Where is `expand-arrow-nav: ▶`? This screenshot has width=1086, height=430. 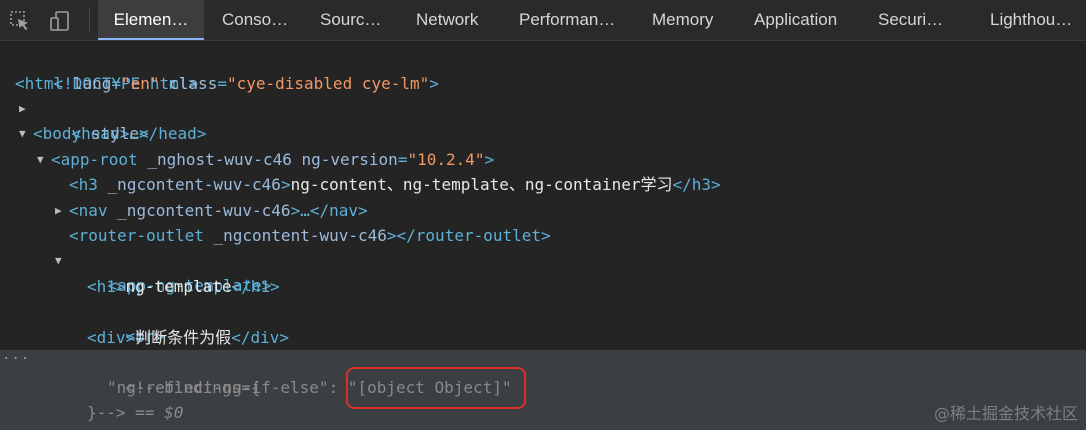
expand-arrow-nav: ▶ is located at coordinates (58, 210).